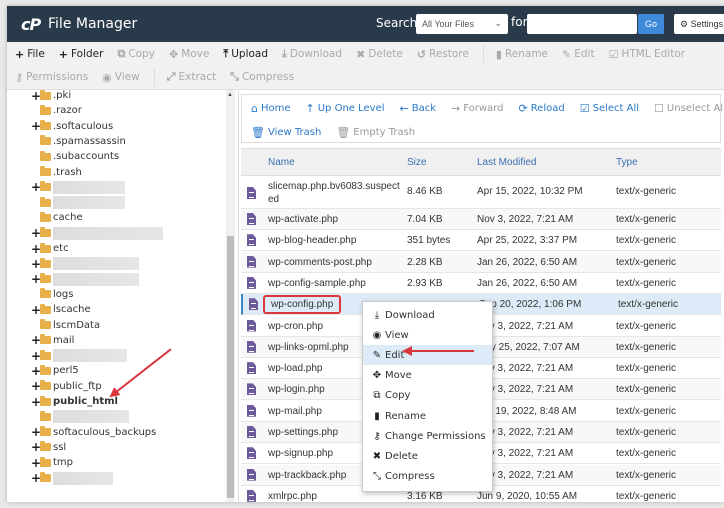 The height and width of the screenshot is (508, 724). I want to click on nav-reload-button: ⟳ Reload, so click(541, 108).